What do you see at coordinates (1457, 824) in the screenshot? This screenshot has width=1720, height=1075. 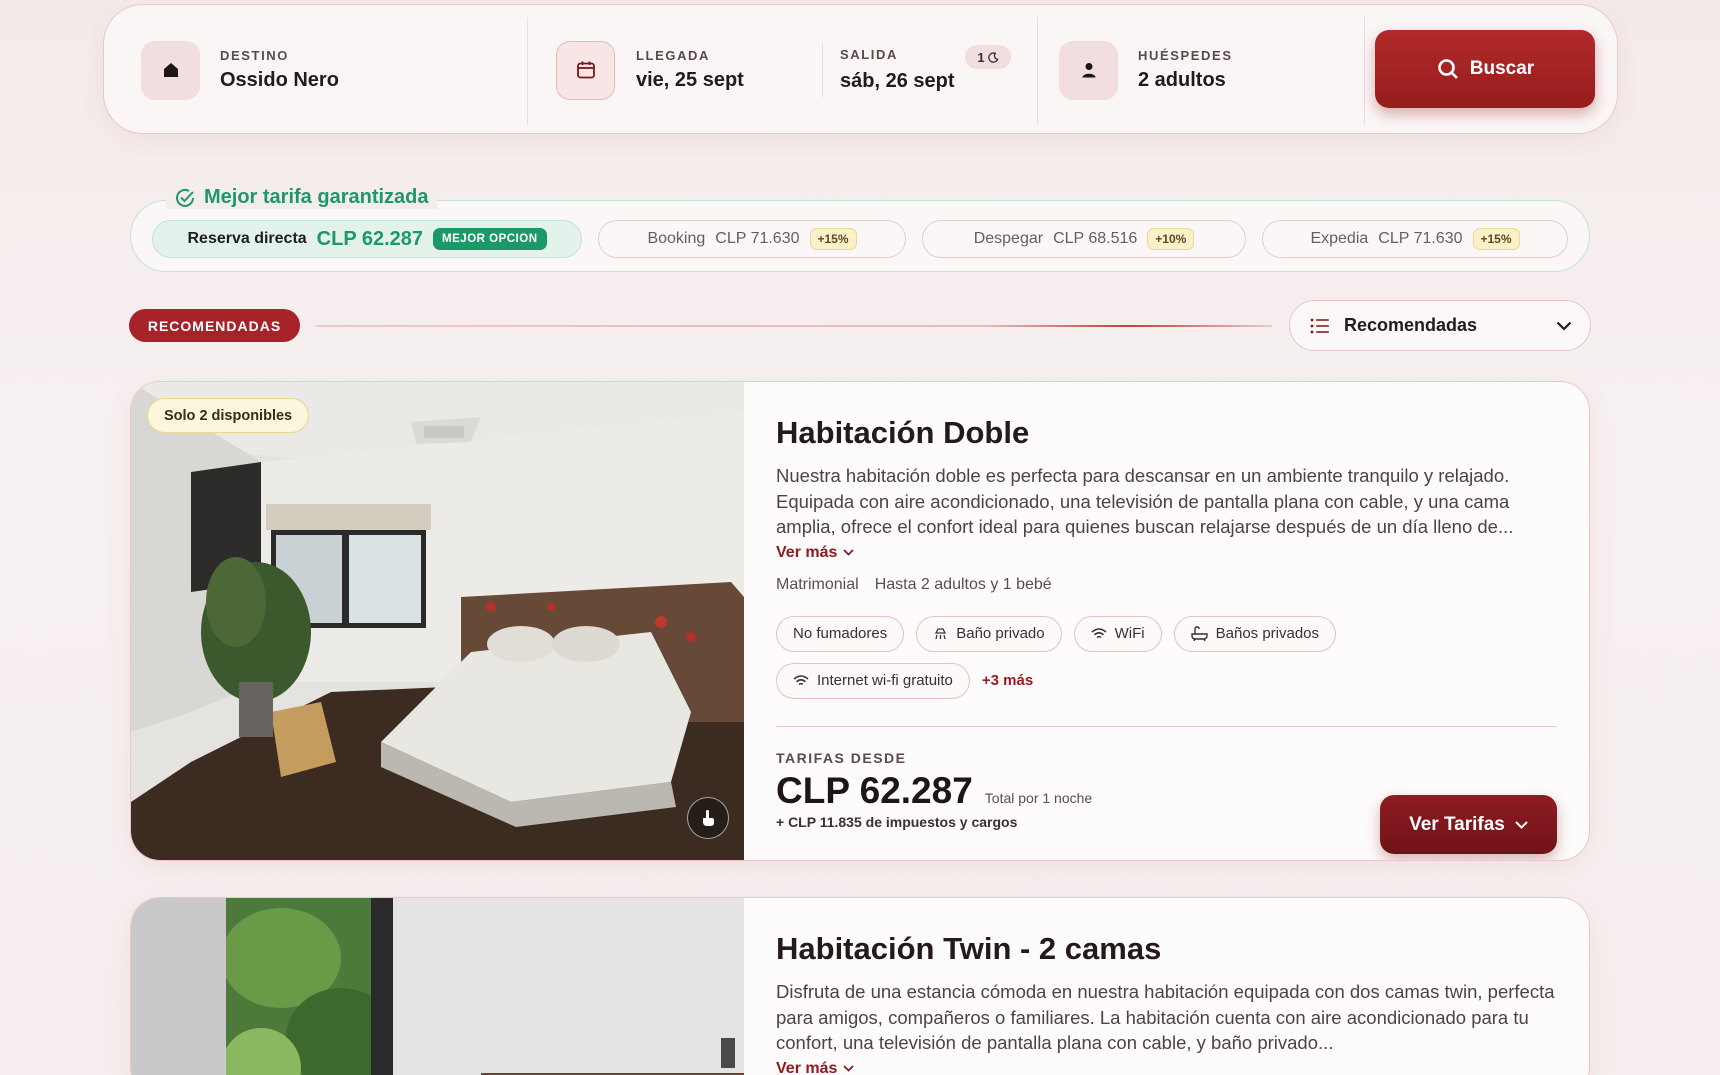 I see `ver-tarifas-label: Ver Tarifas` at bounding box center [1457, 824].